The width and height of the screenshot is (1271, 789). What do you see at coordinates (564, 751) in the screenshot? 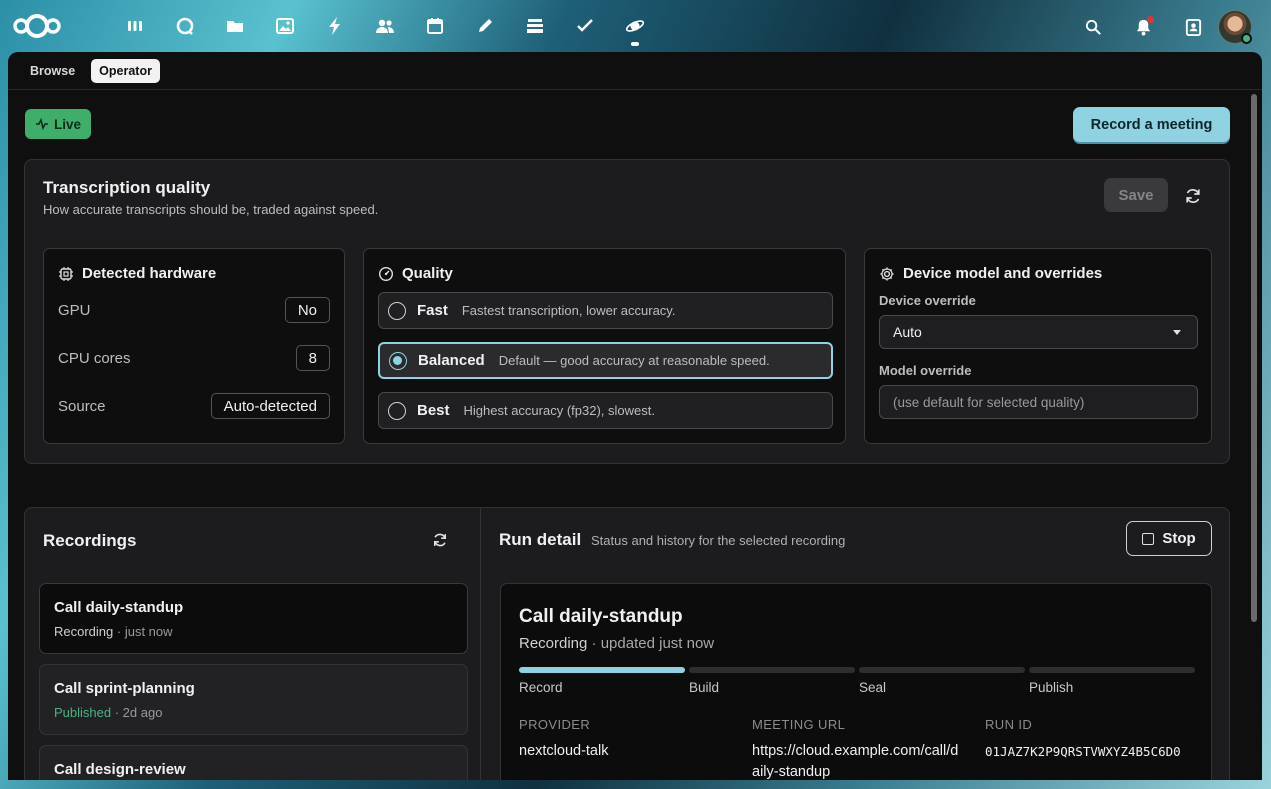
I see `provider-value: nextcloud-talk` at bounding box center [564, 751].